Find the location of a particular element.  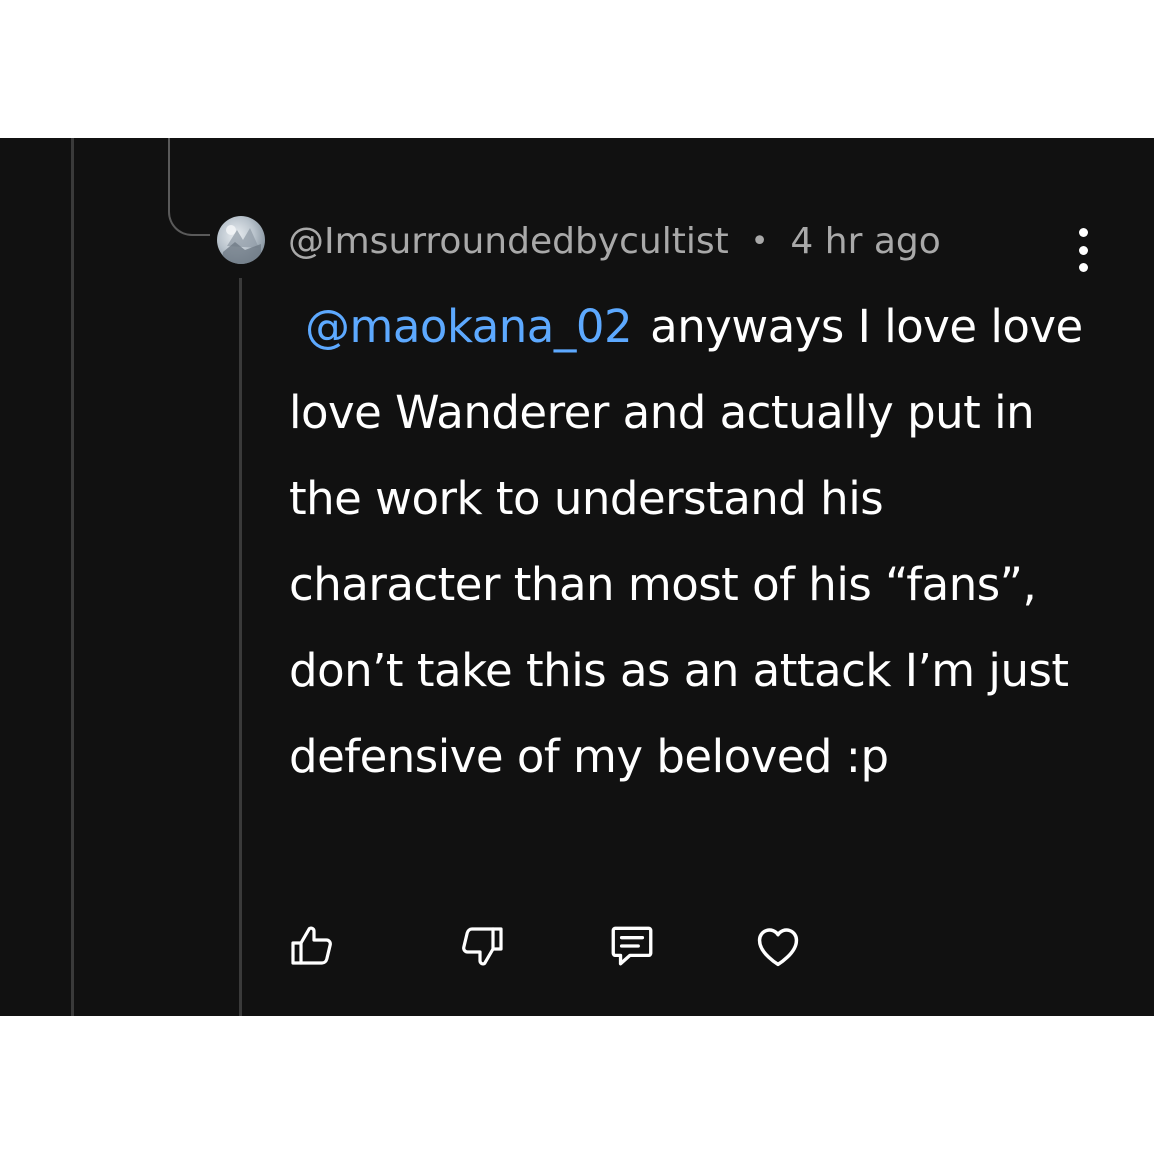

thread-line-inner is located at coordinates (240, 647).